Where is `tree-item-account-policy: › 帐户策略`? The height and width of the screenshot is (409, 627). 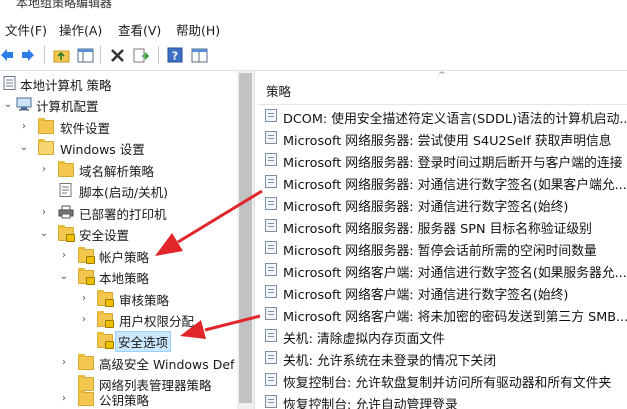
tree-item-account-policy: › 帐户策略 is located at coordinates (118, 255).